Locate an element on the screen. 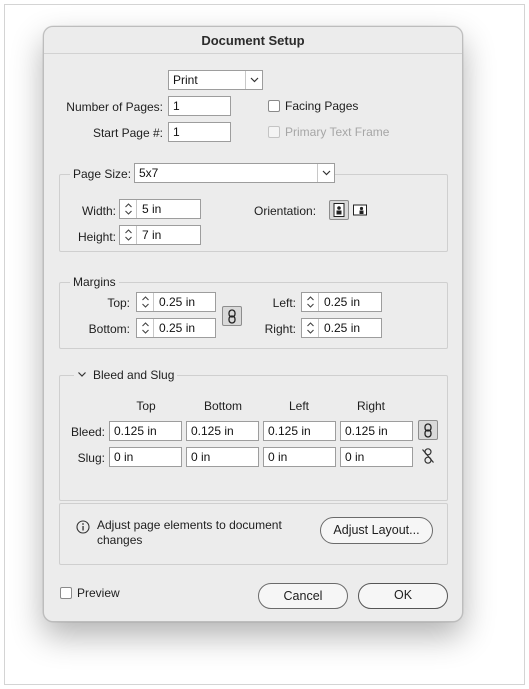 This screenshot has height=689, width=529. margin-right-label: Right: is located at coordinates (280, 329).